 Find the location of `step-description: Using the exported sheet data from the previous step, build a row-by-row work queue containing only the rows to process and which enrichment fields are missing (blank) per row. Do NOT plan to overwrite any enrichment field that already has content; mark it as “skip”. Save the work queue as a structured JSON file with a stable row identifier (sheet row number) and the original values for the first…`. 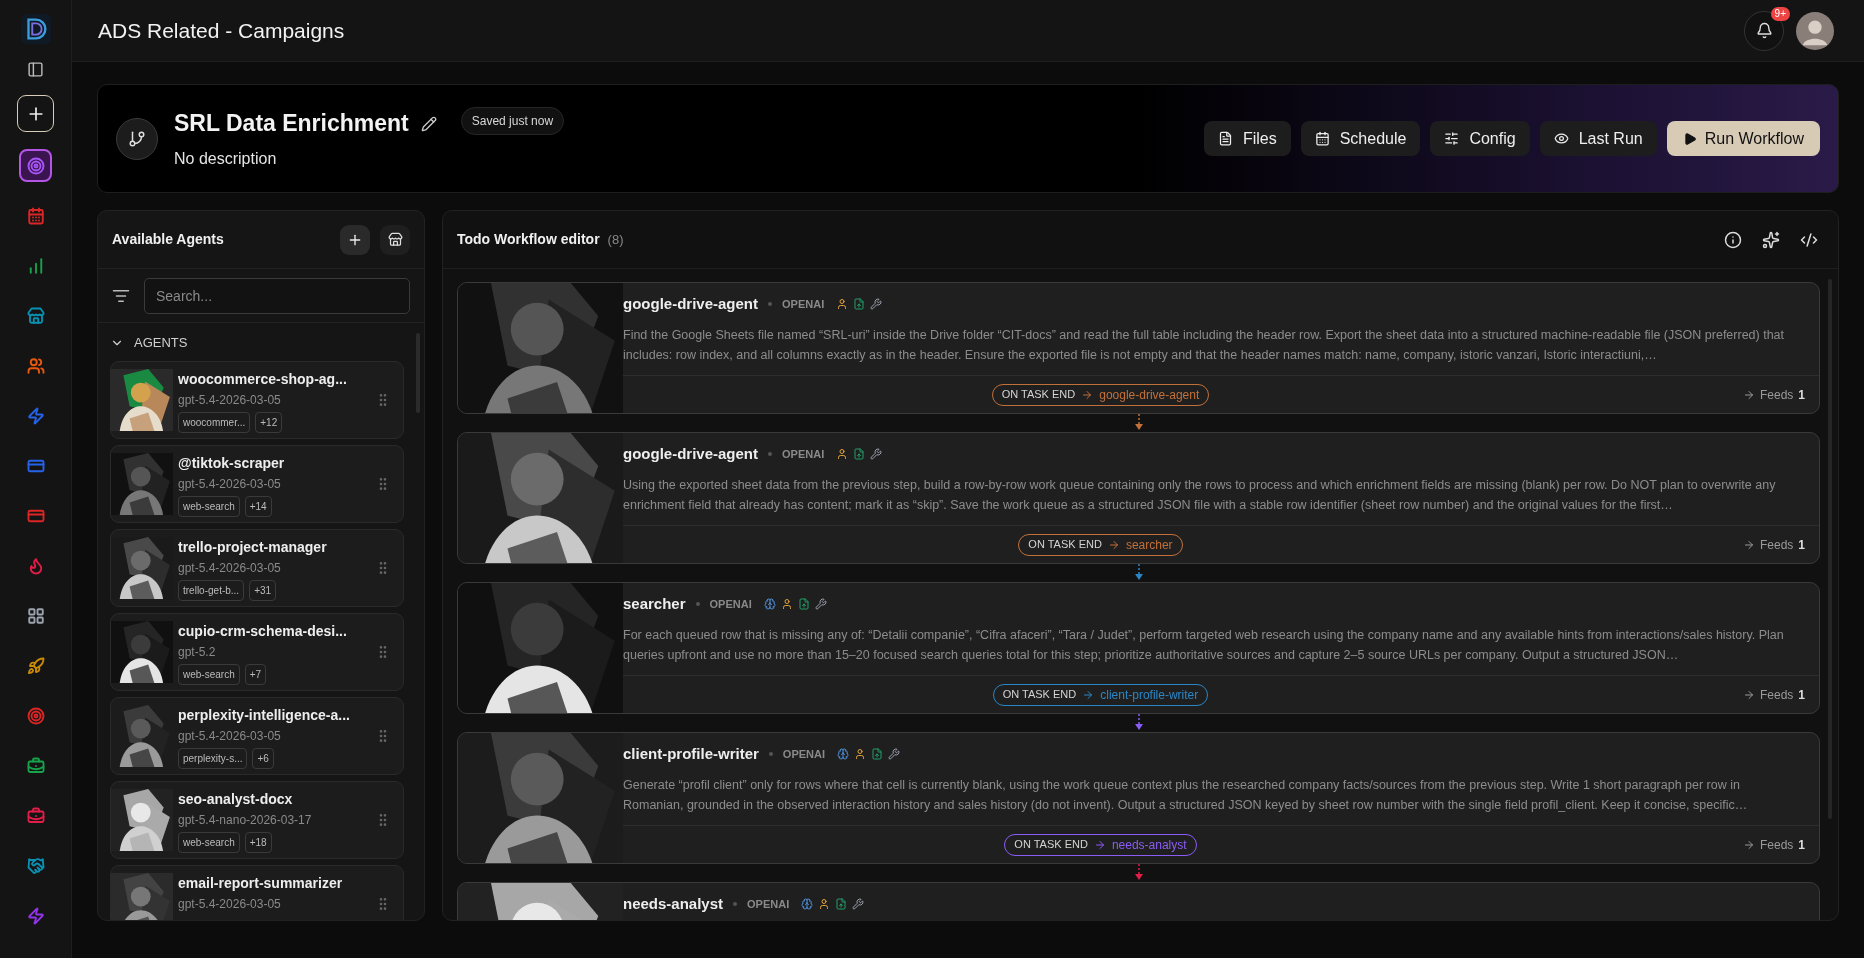

step-description: Using the exported sheet data from the previous step, build a row-by-row work queue containing only the rows to process and which enrichment fields are missing (blank) per row. Do NOT plan to overwrite any enrichment field that already has content; mark it as “skip”. Save the work queue as a structured JSON file with a stable row identifier (sheet row number) and the original values for the first… is located at coordinates (1200, 495).